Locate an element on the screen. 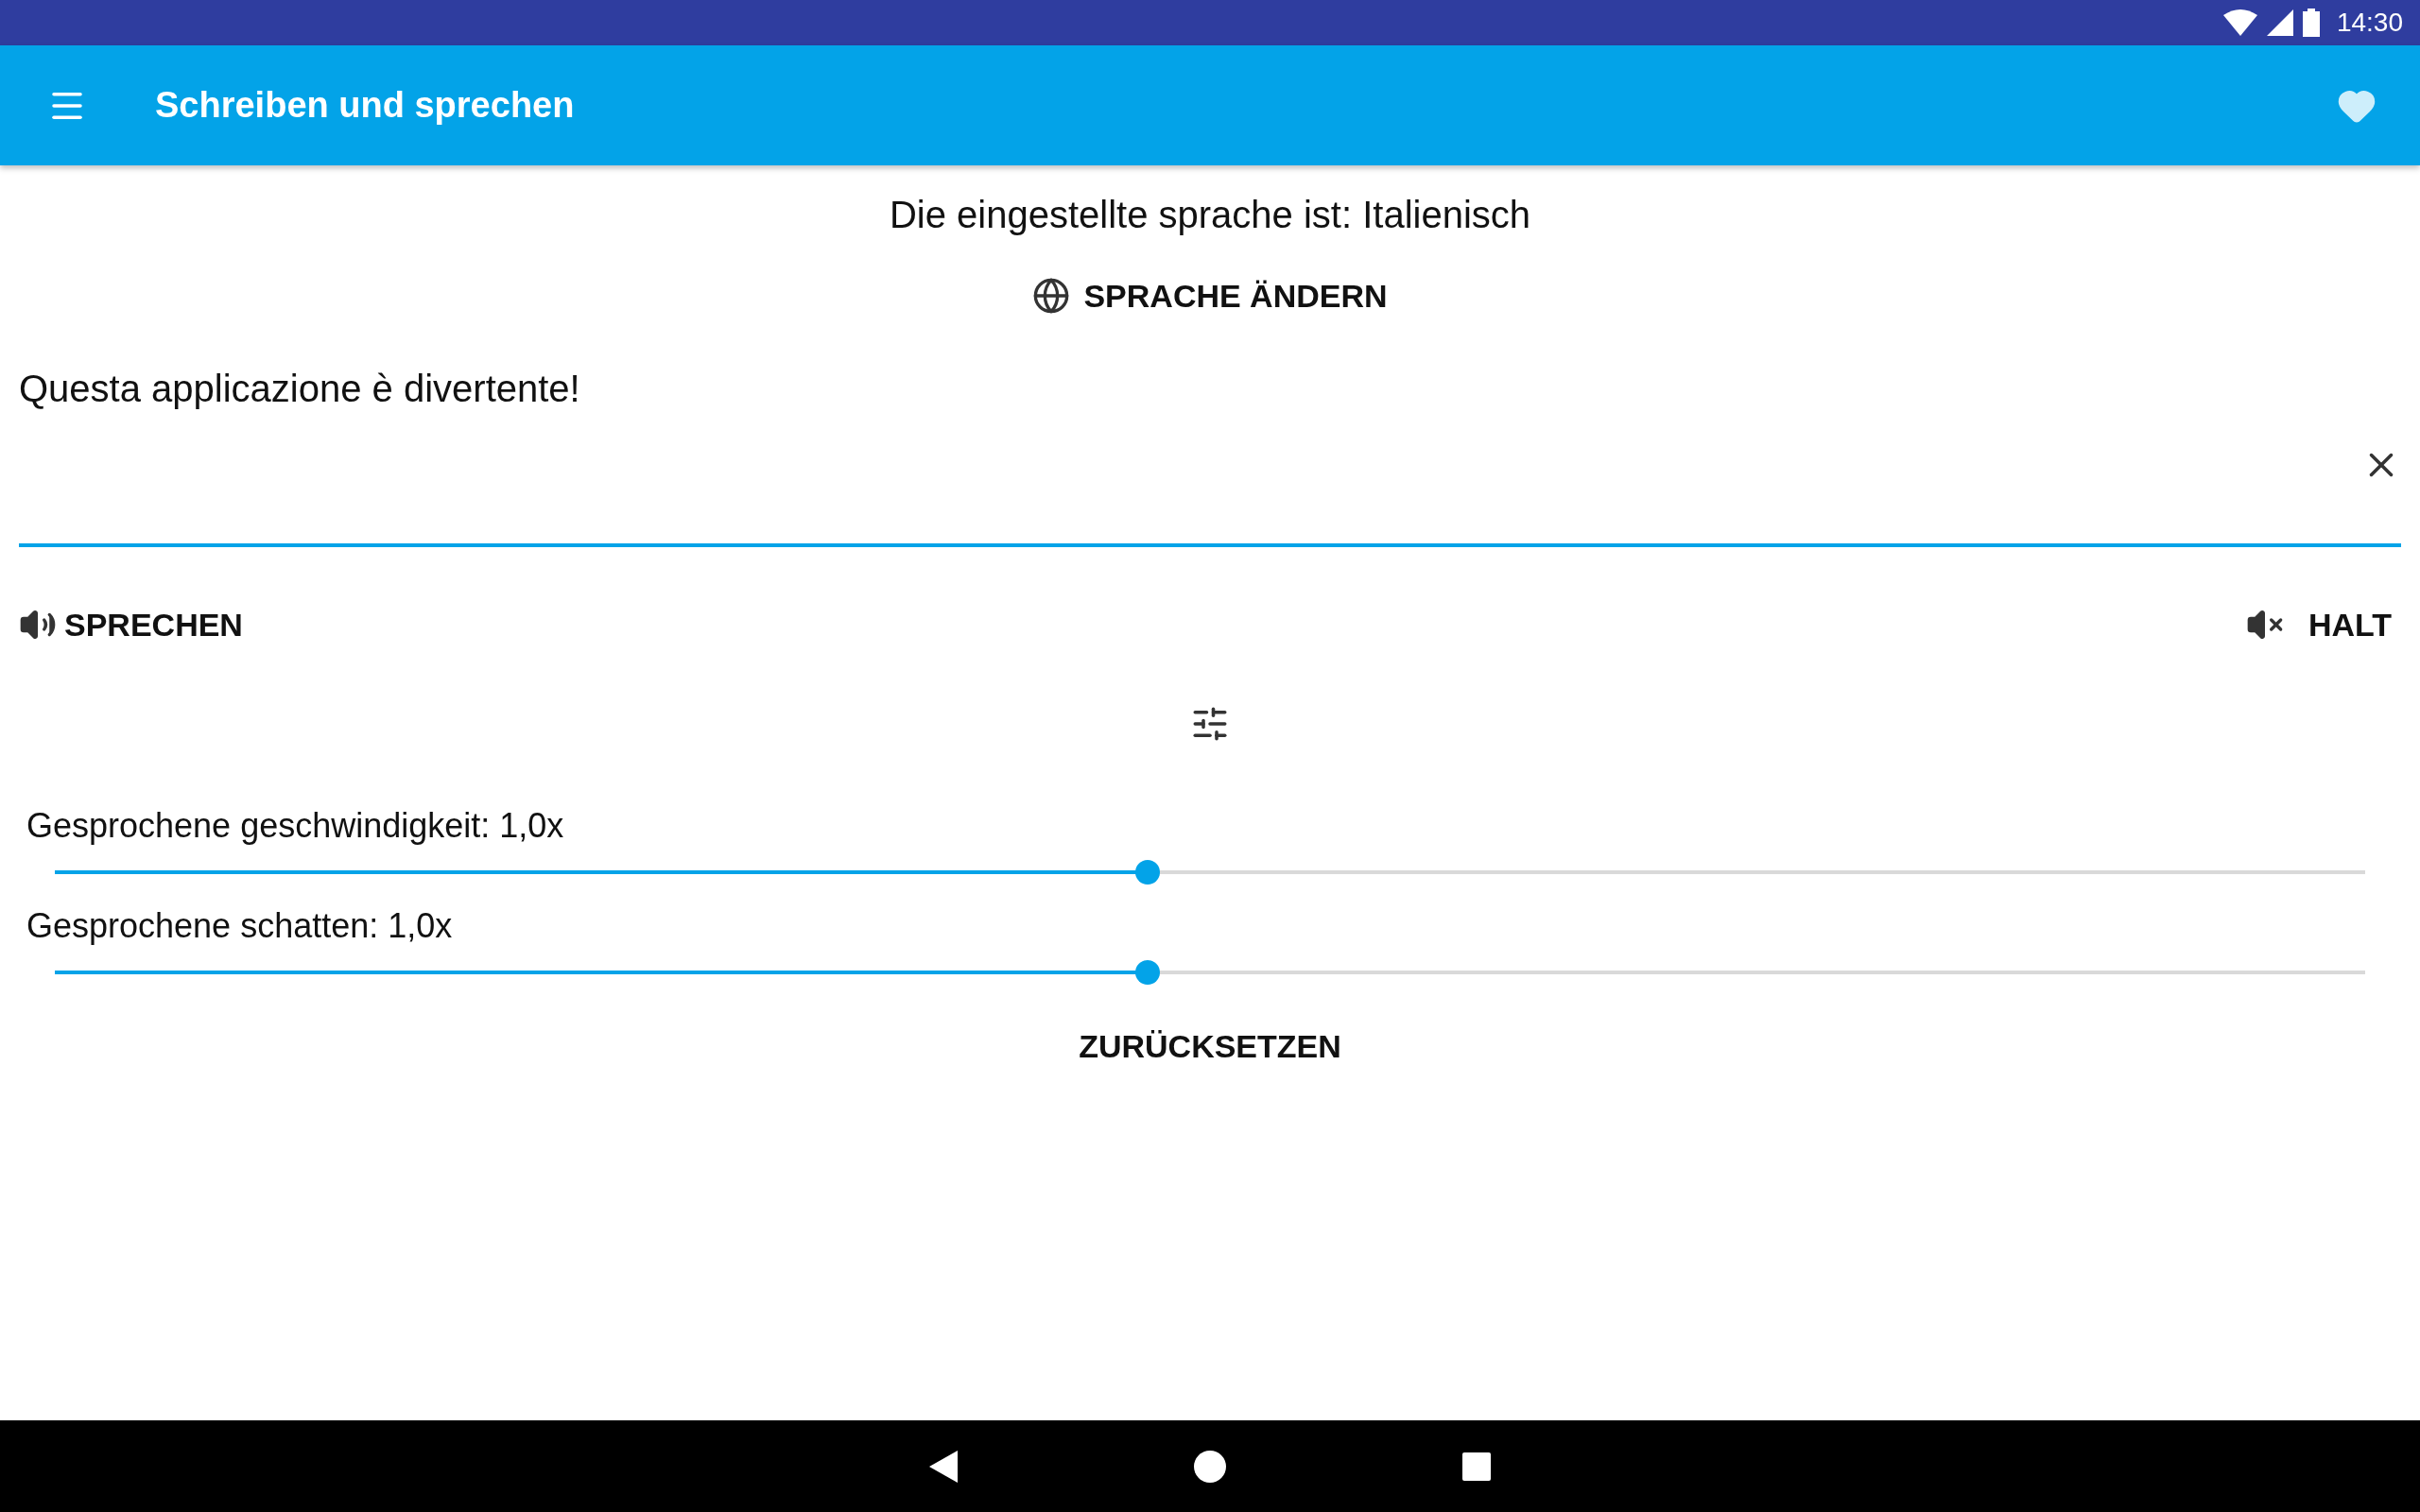 The height and width of the screenshot is (1512, 2420). battery-icon is located at coordinates (2311, 23).